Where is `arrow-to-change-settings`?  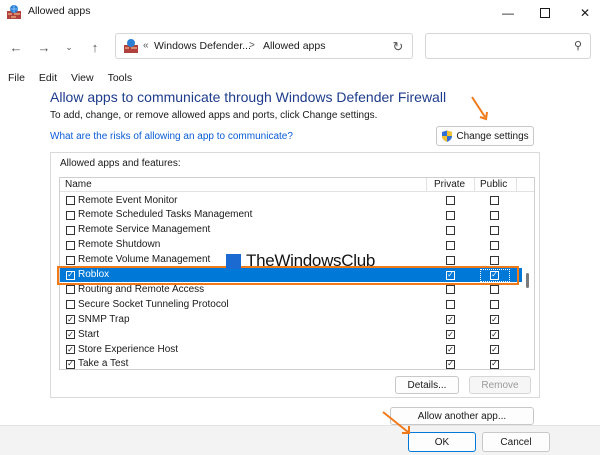
arrow-to-change-settings is located at coordinates (479, 108).